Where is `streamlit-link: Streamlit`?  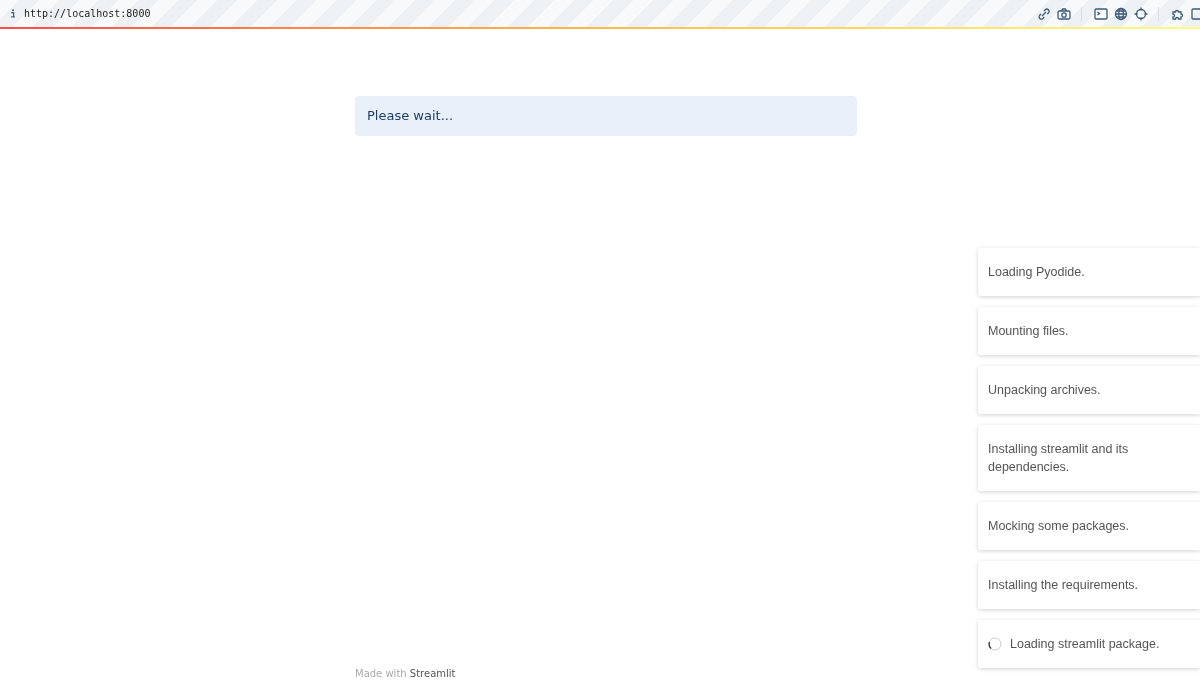 streamlit-link: Streamlit is located at coordinates (432, 673).